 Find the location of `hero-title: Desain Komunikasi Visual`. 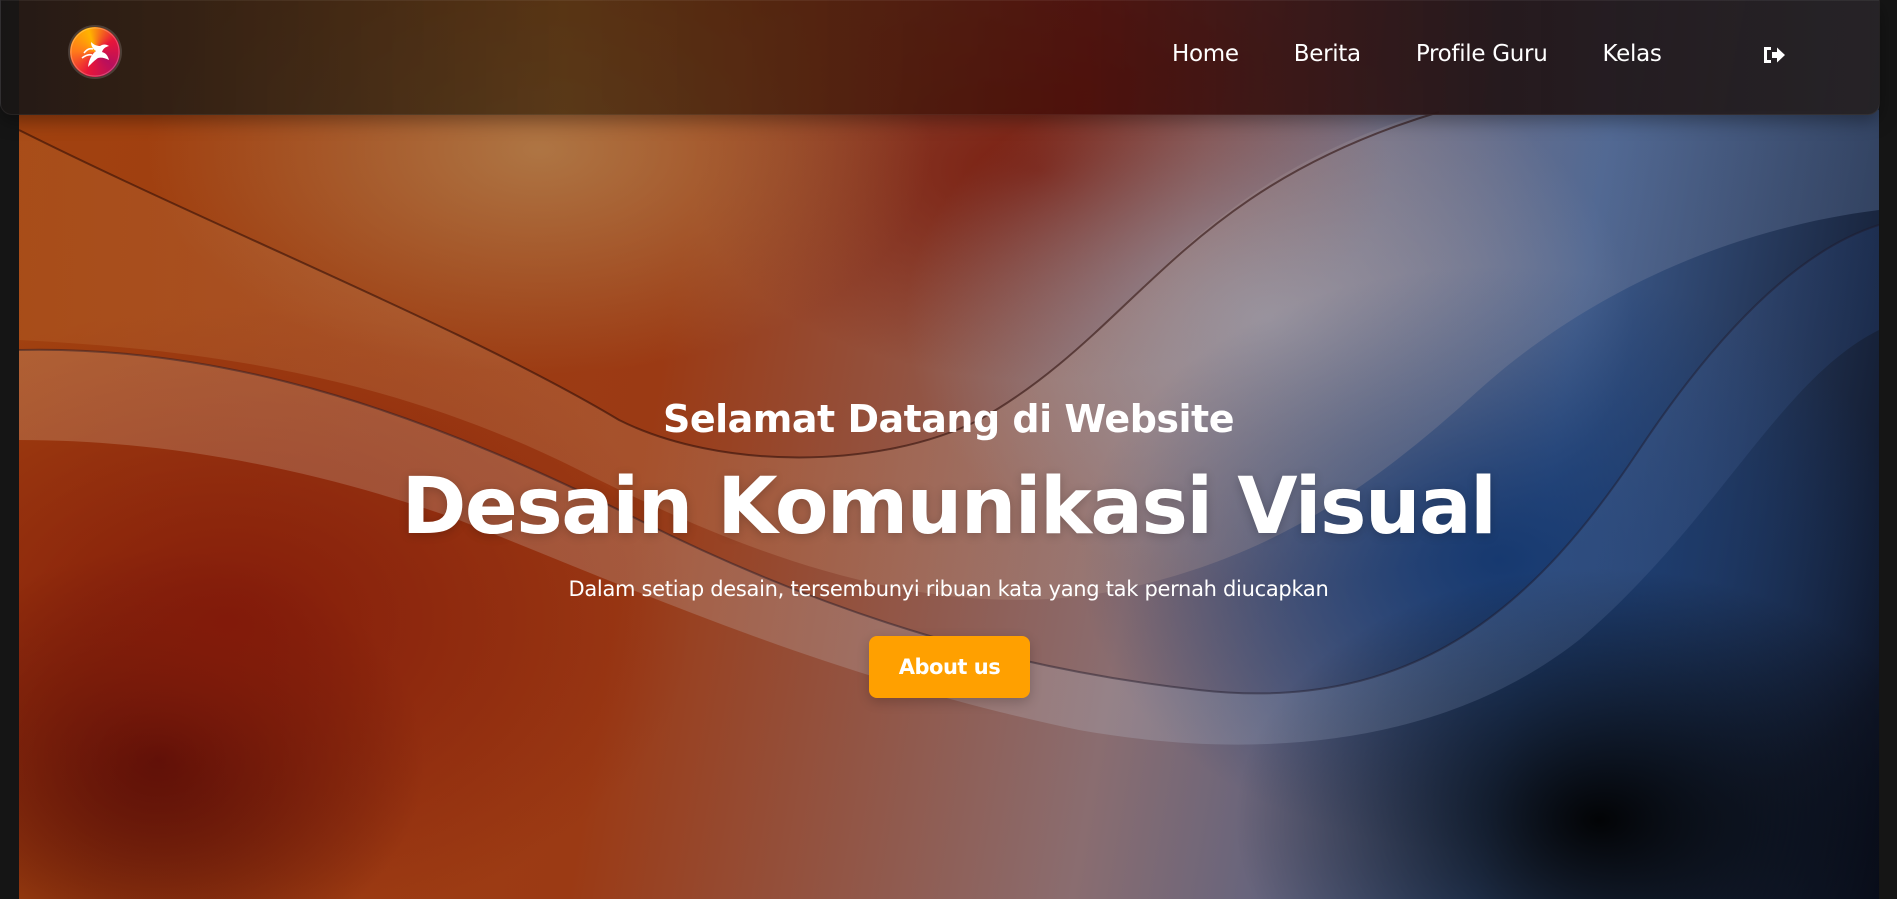

hero-title: Desain Komunikasi Visual is located at coordinates (949, 507).